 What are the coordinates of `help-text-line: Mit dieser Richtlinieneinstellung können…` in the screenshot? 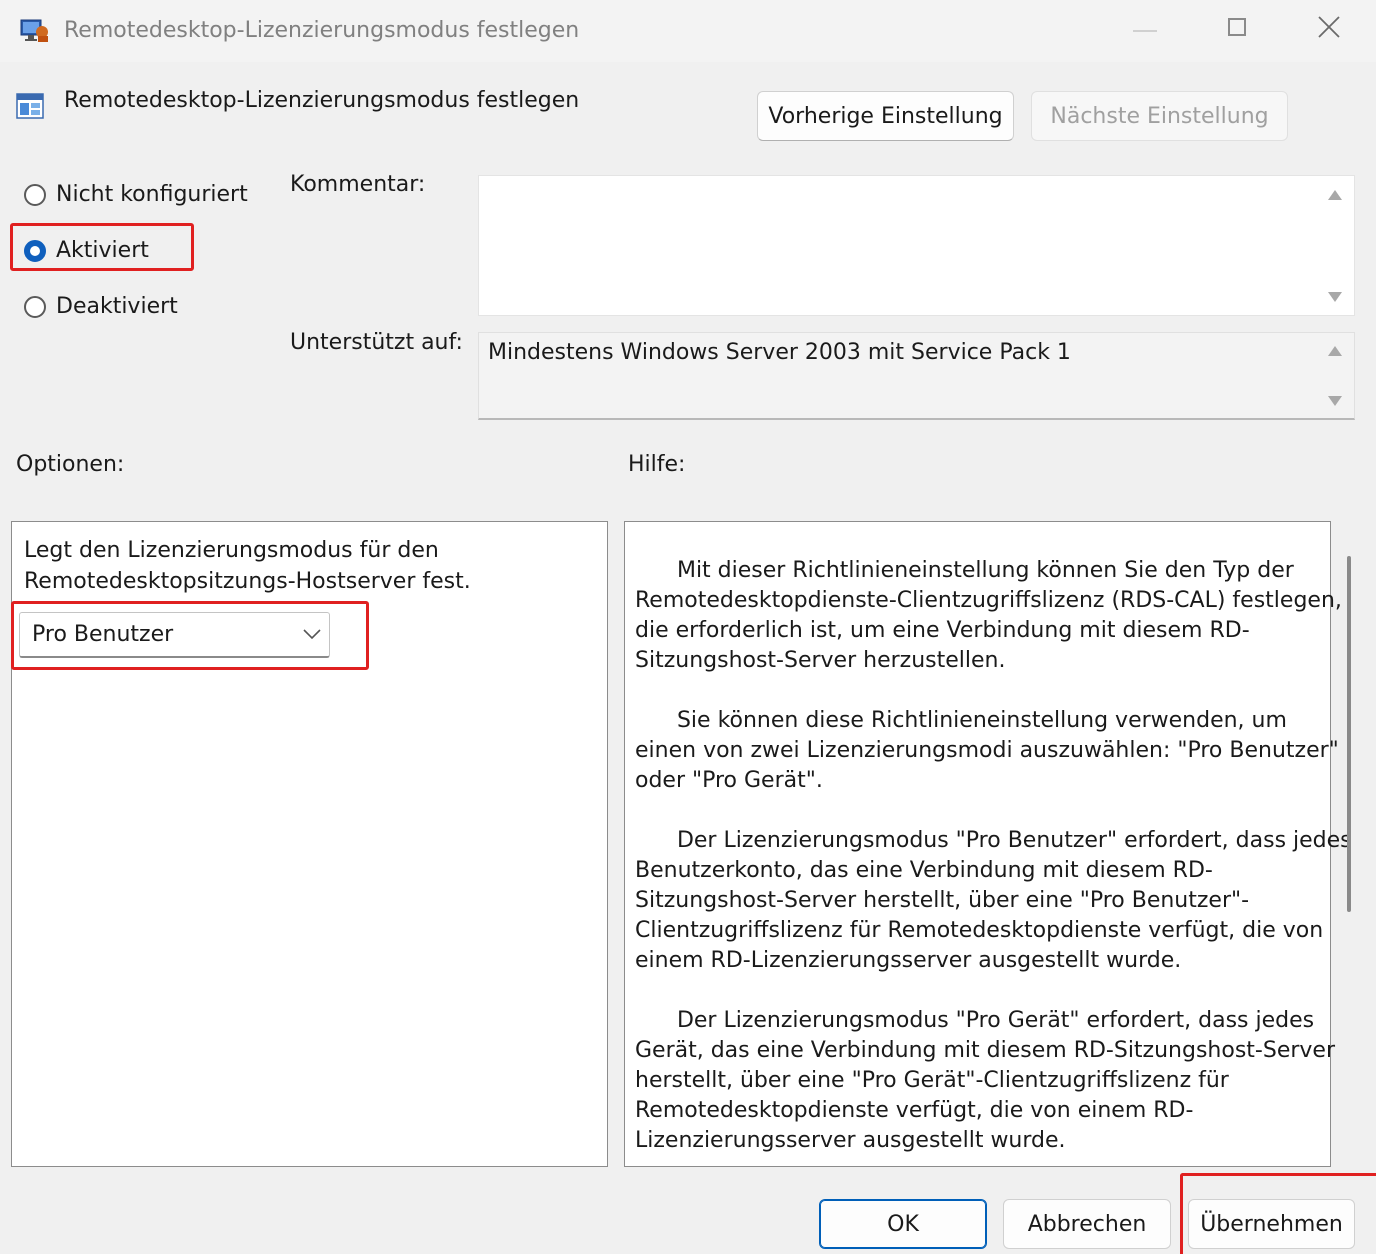 It's located at (964, 570).